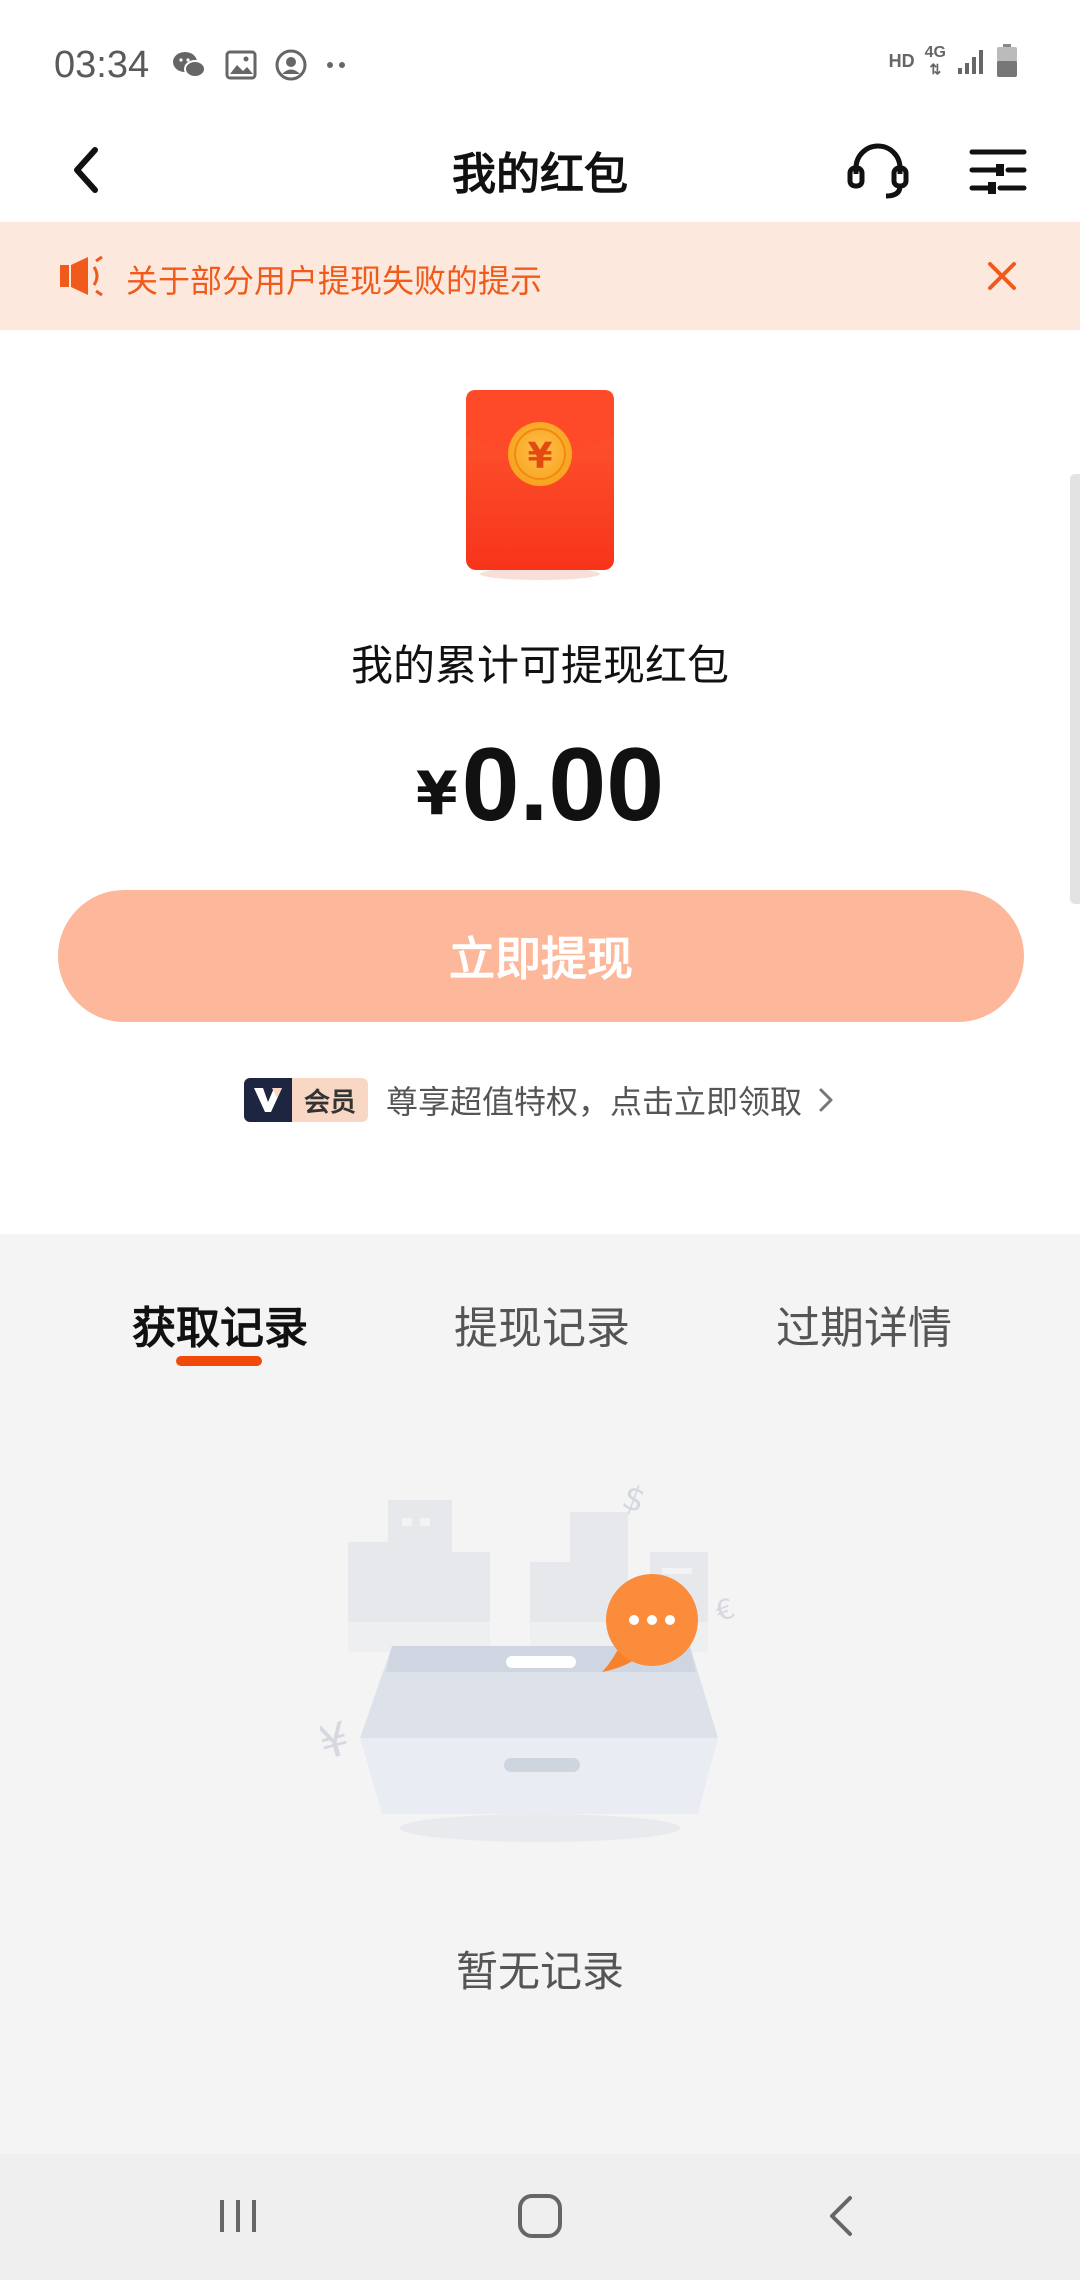  I want to click on active-tab-indicator, so click(219, 1361).